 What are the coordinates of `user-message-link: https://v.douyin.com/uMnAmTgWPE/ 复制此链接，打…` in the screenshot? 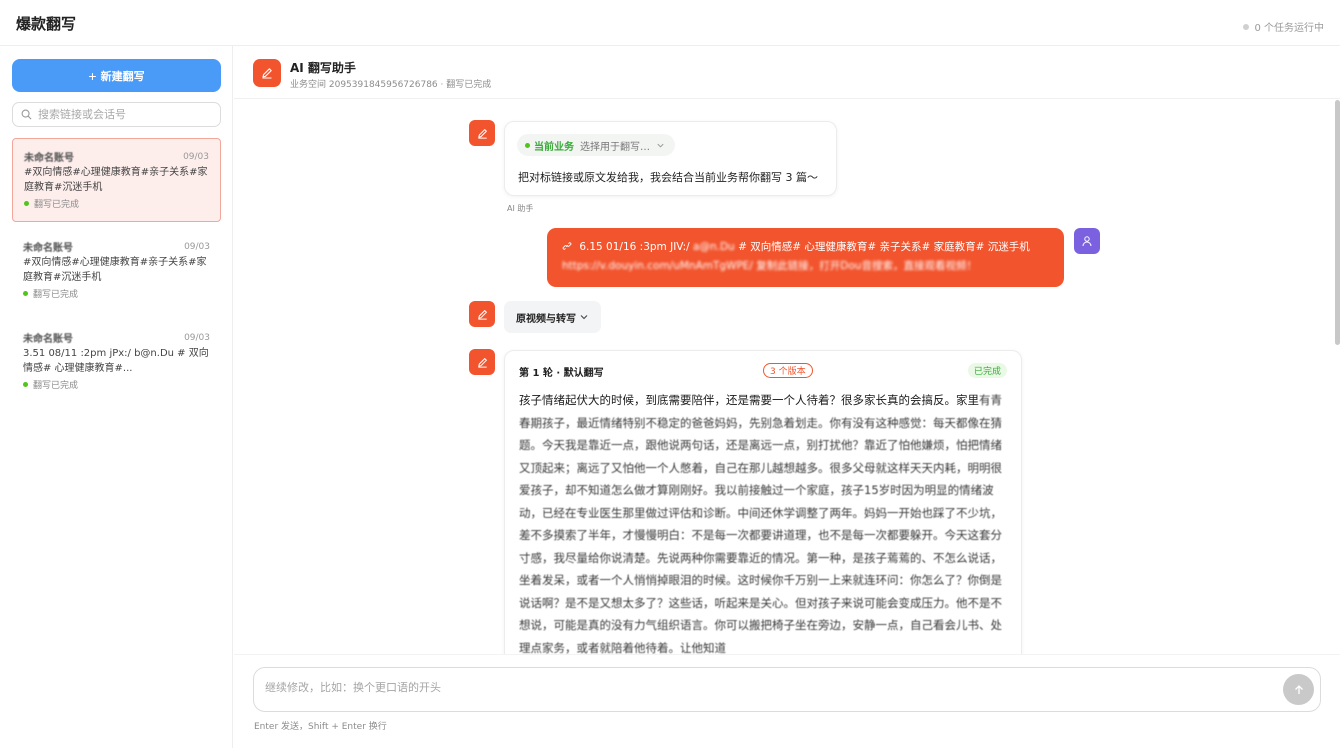 It's located at (769, 266).